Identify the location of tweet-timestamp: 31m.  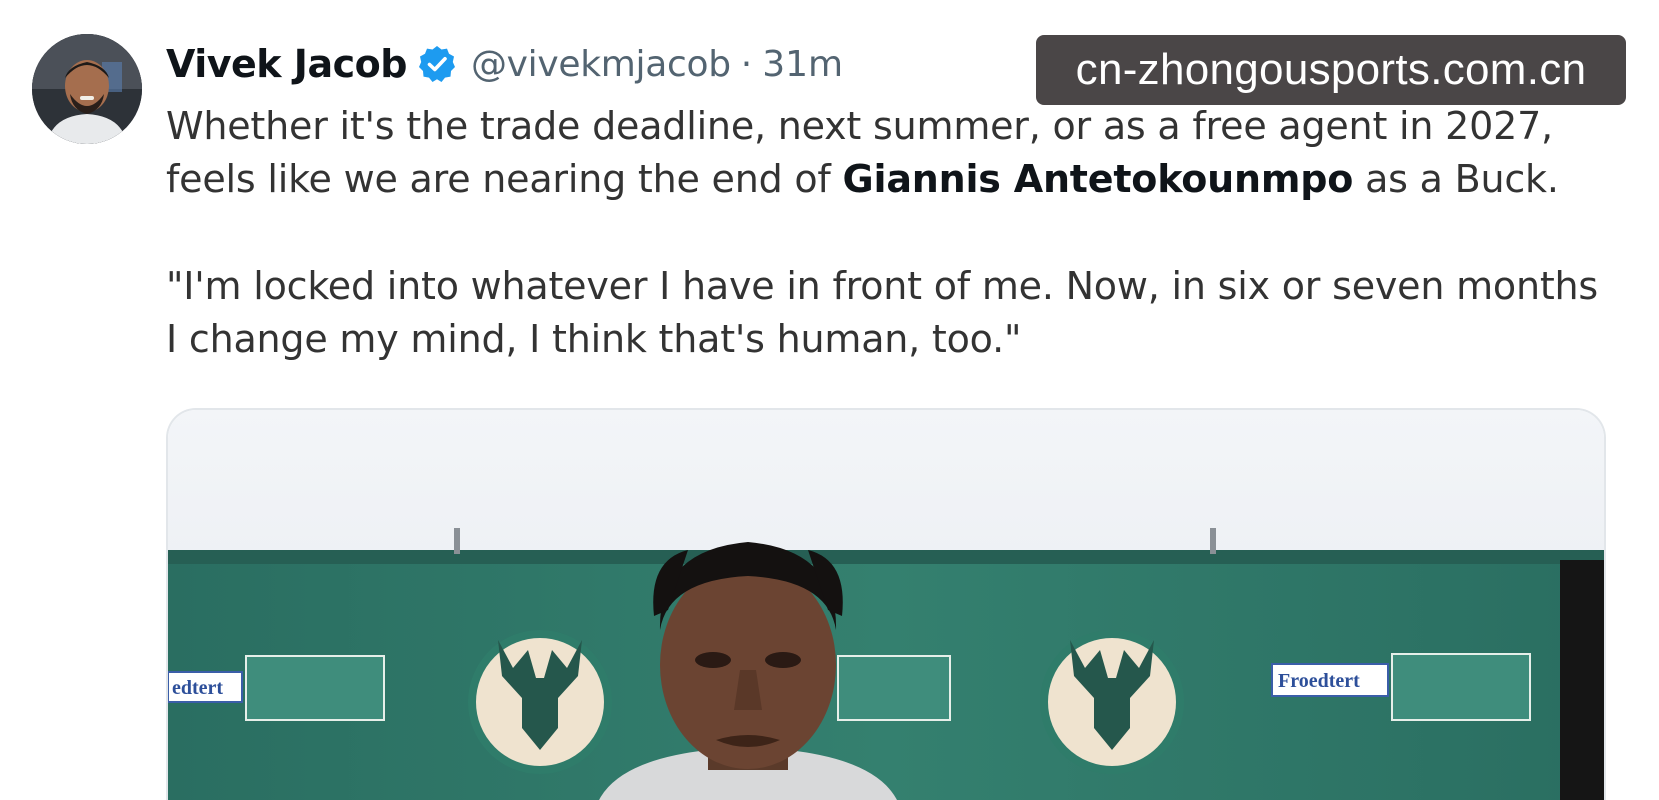
(802, 64).